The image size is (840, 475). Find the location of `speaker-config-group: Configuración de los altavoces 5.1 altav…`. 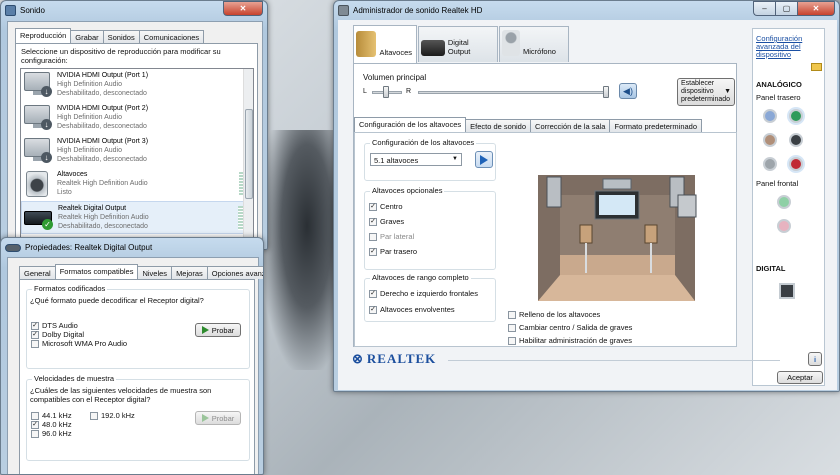

speaker-config-group: Configuración de los altavoces 5.1 altav… is located at coordinates (430, 159).